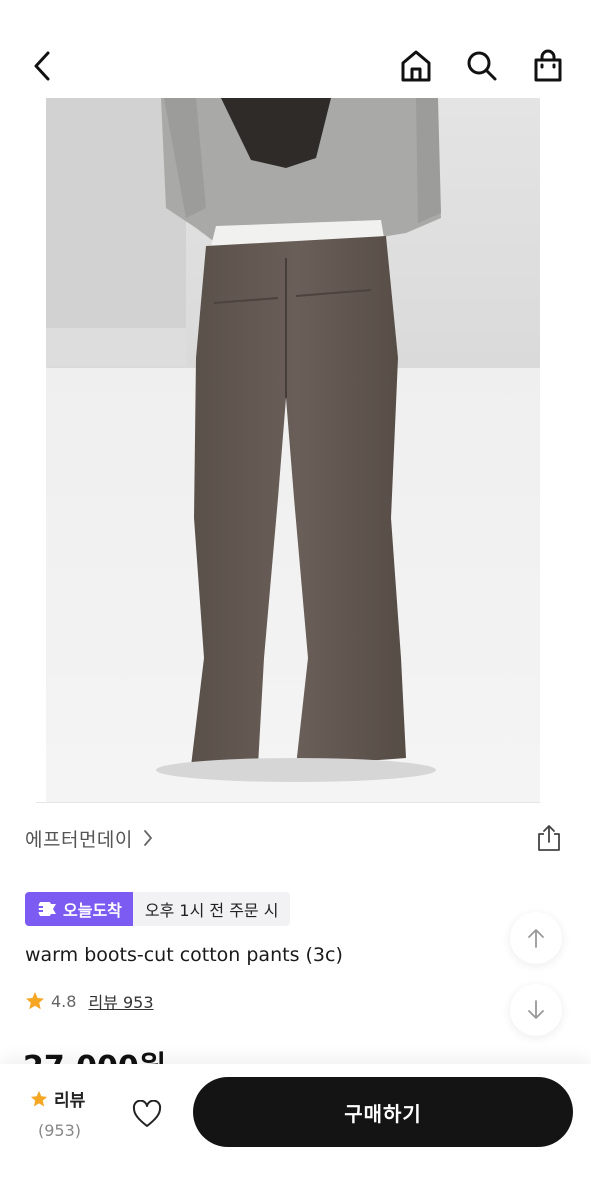 The height and width of the screenshot is (1200, 591). I want to click on home-button, so click(416, 66).